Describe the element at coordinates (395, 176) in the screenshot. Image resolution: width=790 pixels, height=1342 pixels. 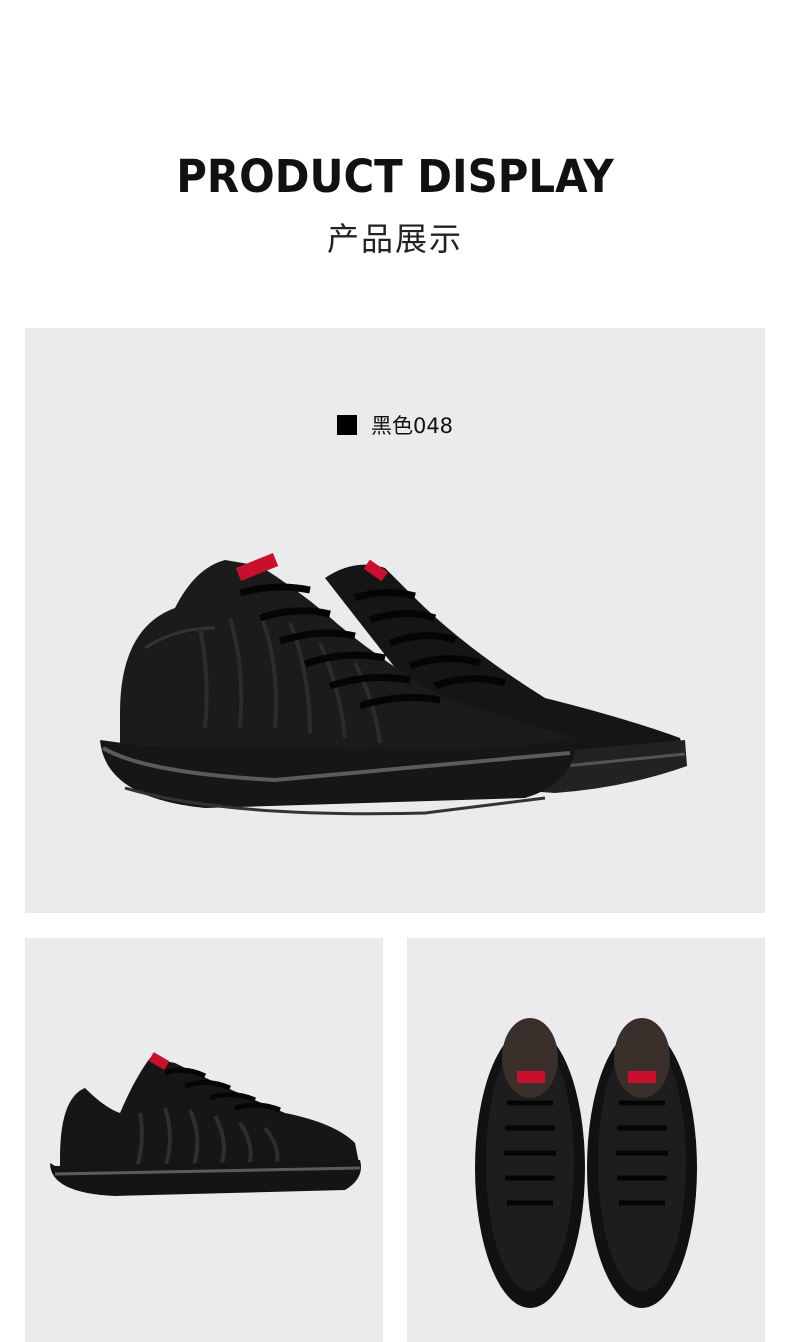
I see `page-title: PRODUCT DISPLAY` at that location.